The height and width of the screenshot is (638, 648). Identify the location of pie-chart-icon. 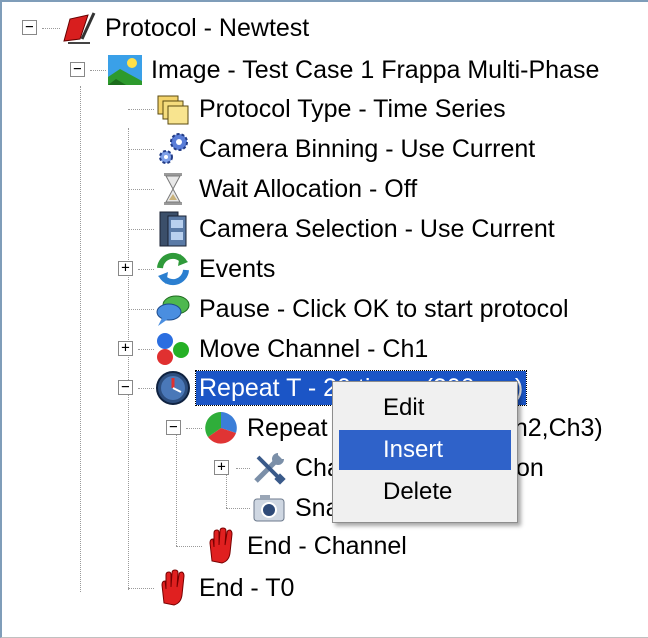
(221, 428).